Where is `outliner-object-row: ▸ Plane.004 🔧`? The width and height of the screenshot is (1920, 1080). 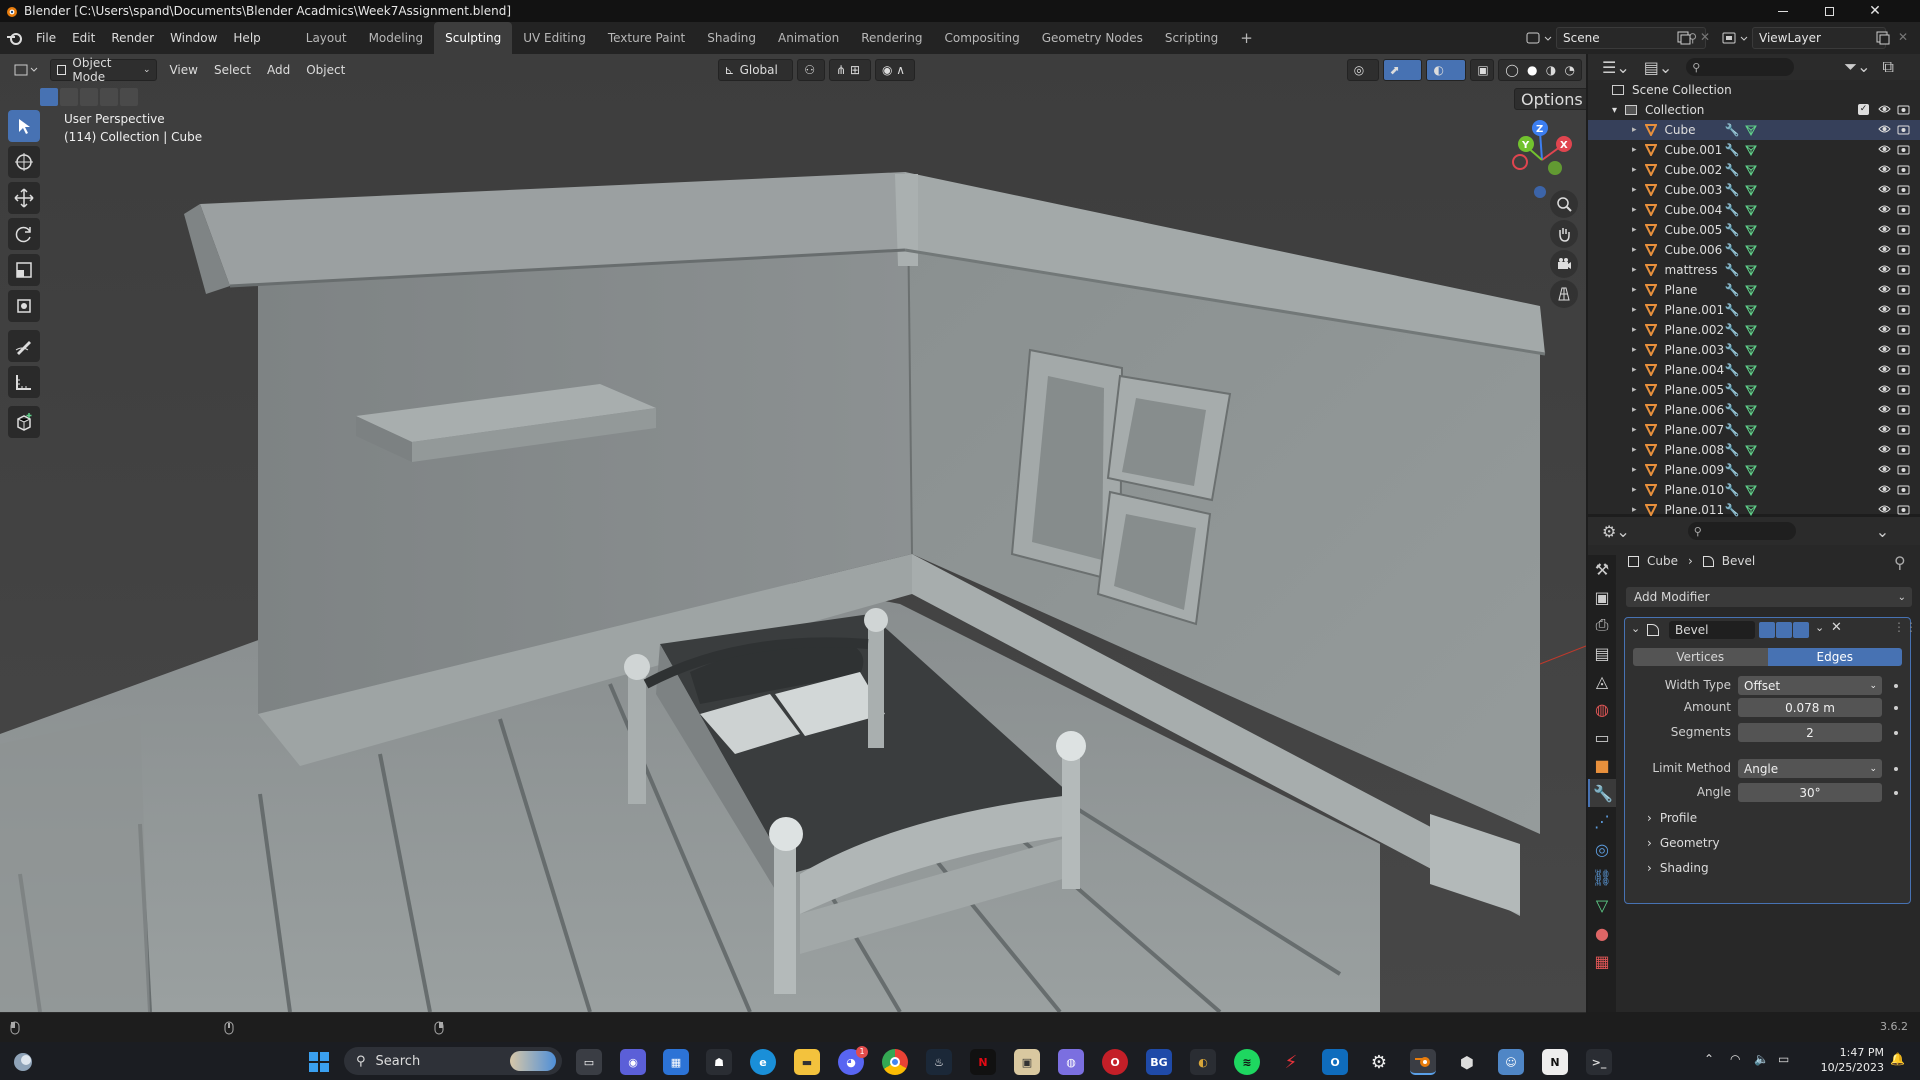 outliner-object-row: ▸ Plane.004 🔧 is located at coordinates (1754, 370).